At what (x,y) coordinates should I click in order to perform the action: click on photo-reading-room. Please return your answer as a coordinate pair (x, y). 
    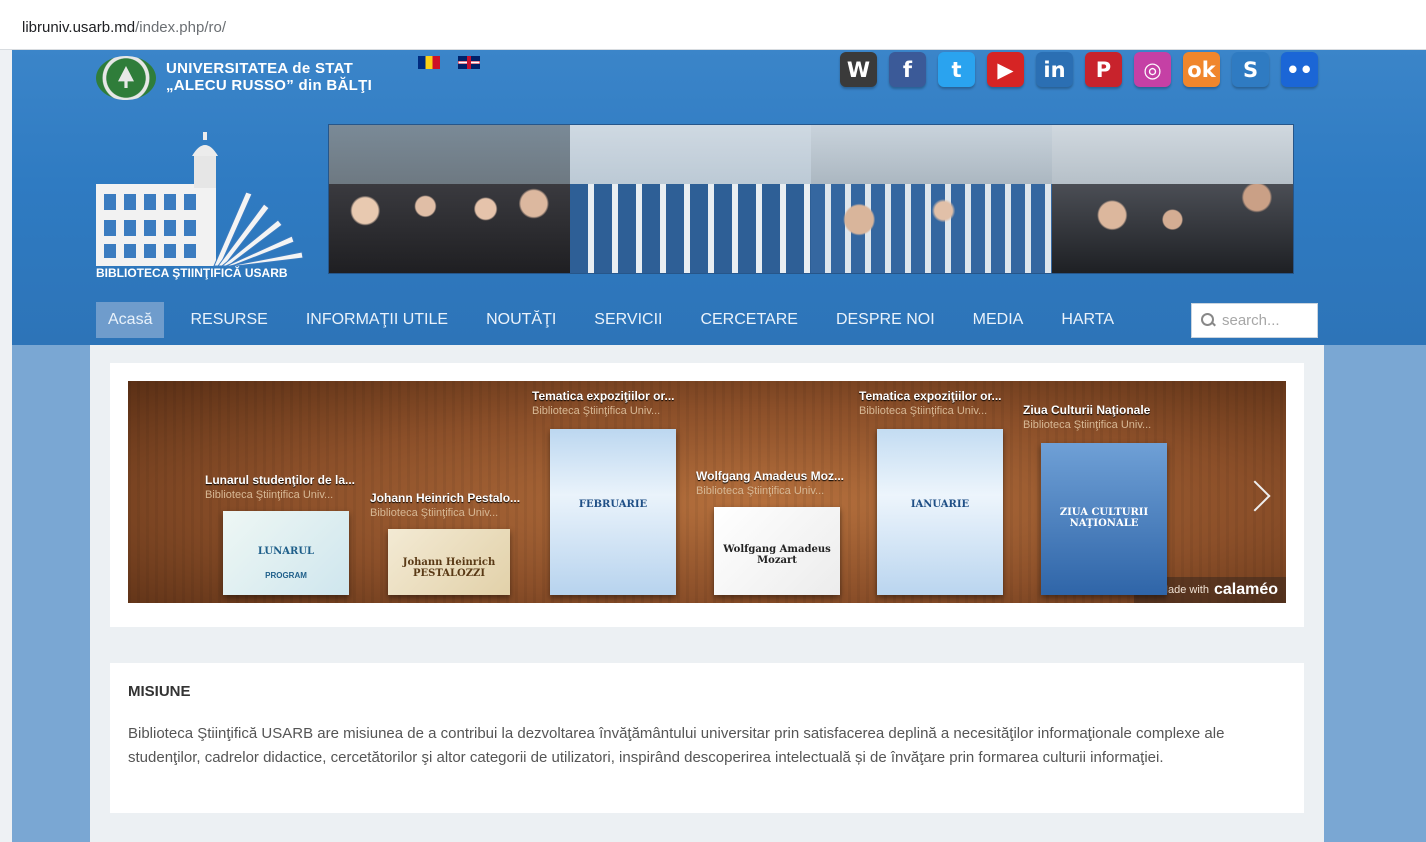
    Looking at the image, I should click on (931, 199).